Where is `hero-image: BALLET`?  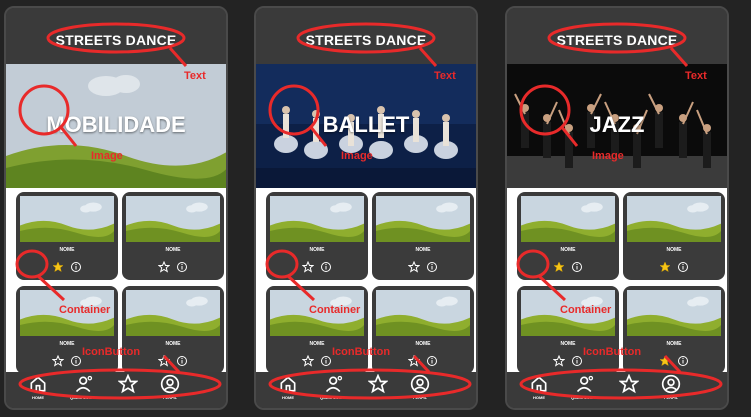
hero-image: BALLET is located at coordinates (366, 126).